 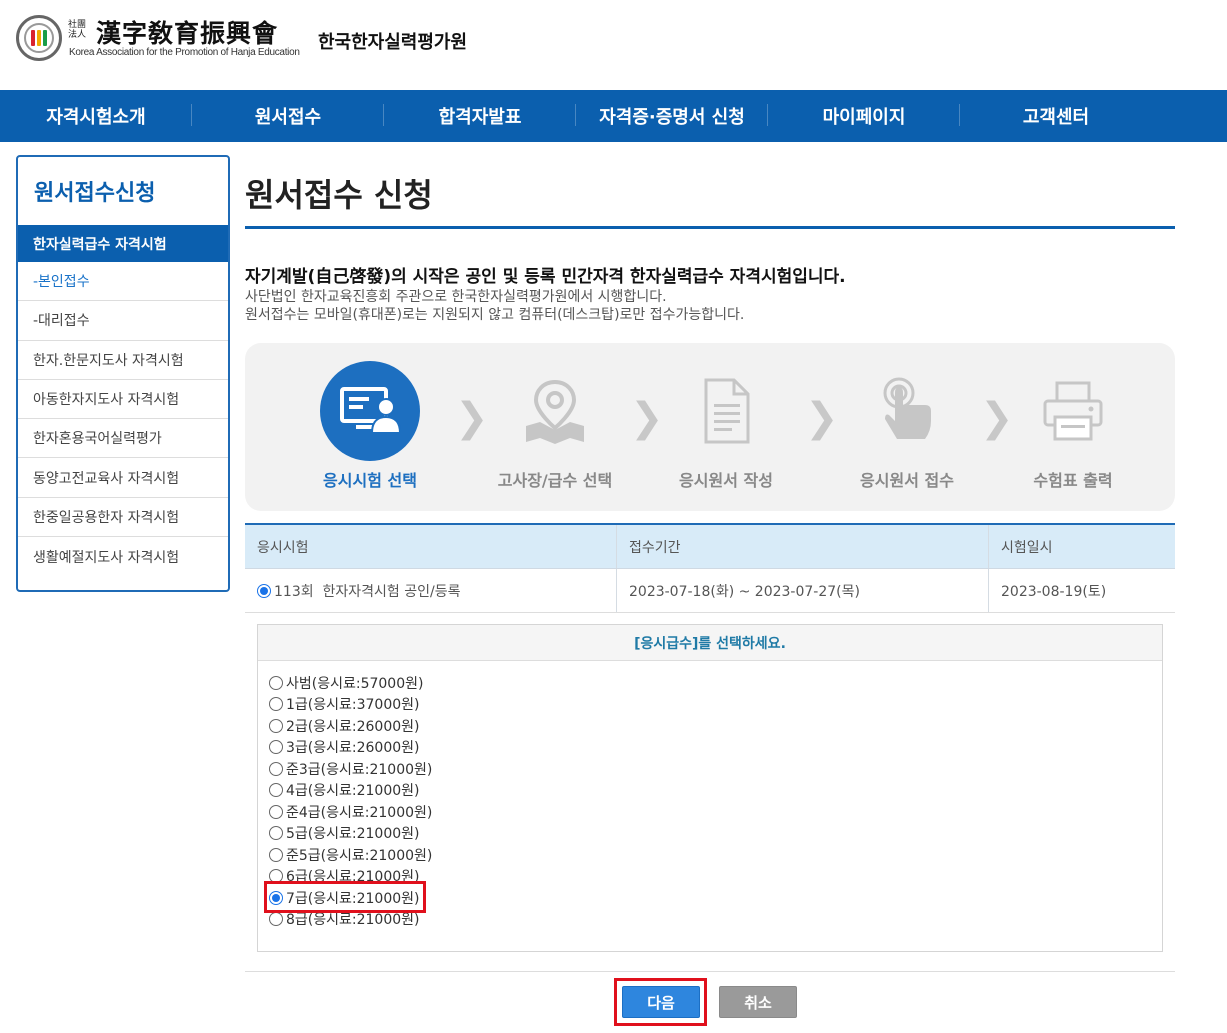 What do you see at coordinates (661, 1002) in the screenshot?
I see `next-button: 다음` at bounding box center [661, 1002].